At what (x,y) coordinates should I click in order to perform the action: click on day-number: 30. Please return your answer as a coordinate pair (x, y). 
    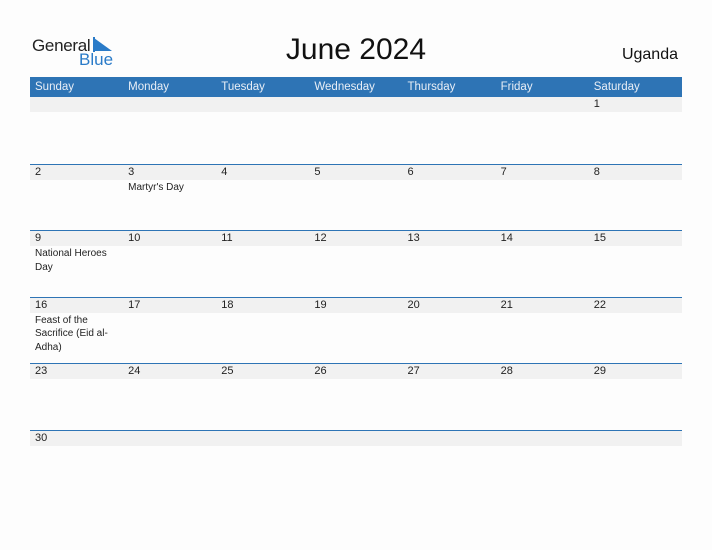
    Looking at the image, I should click on (77, 438).